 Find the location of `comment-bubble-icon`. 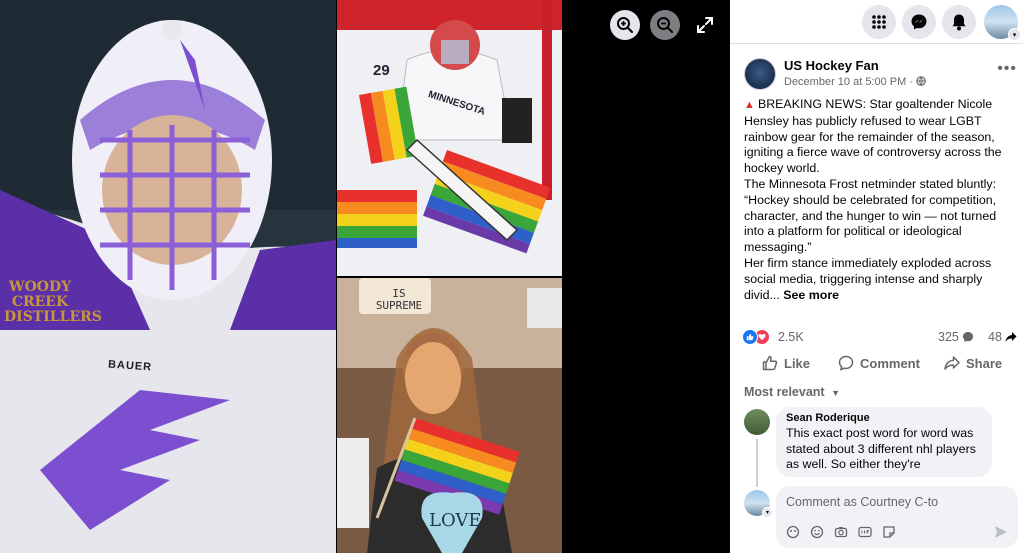

comment-bubble-icon is located at coordinates (968, 337).